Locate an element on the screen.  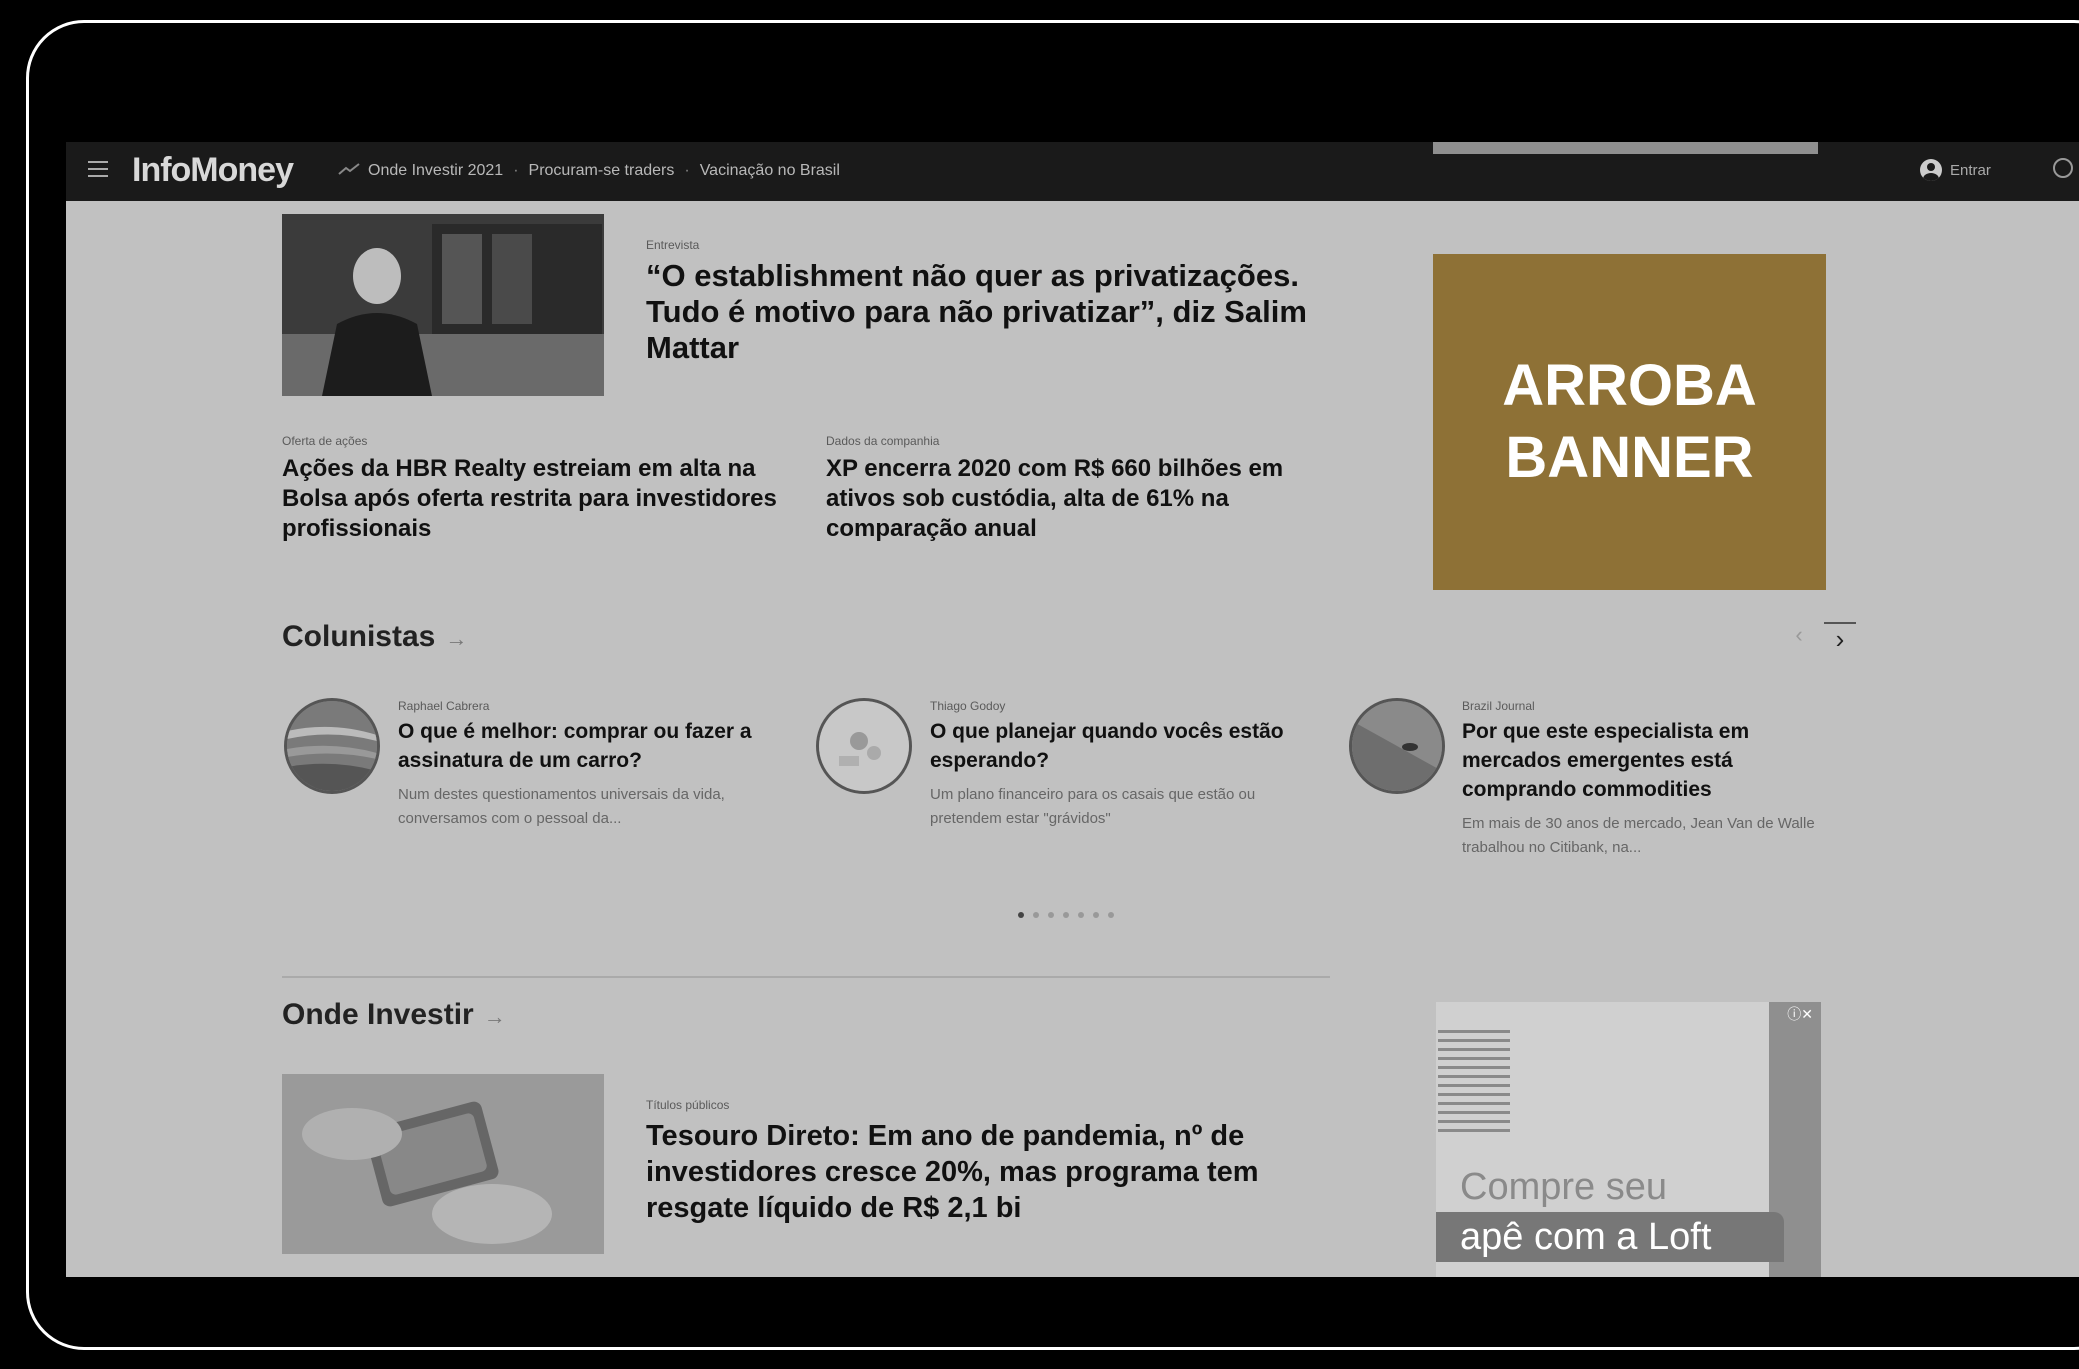
top-story-kicker: Entrevista is located at coordinates (673, 245).